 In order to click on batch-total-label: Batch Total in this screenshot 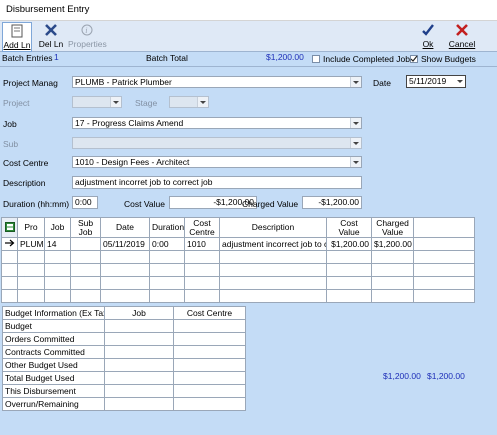, I will do `click(167, 58)`.